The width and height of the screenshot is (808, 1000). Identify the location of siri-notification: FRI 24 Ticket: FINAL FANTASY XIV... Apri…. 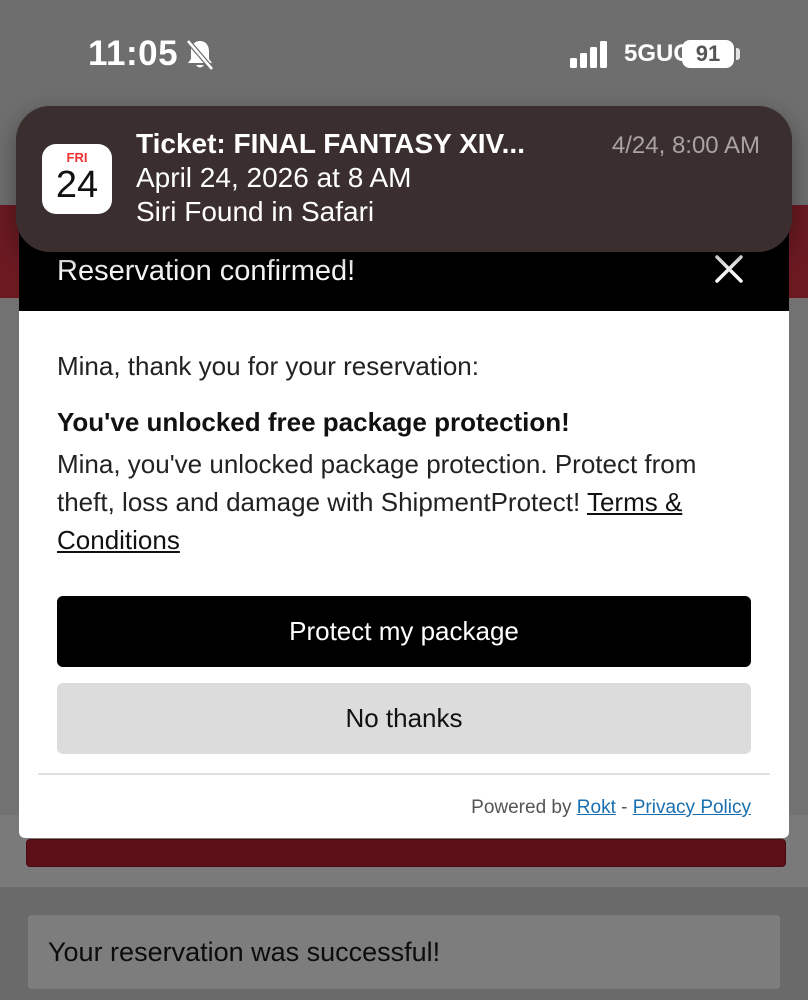
(404, 179).